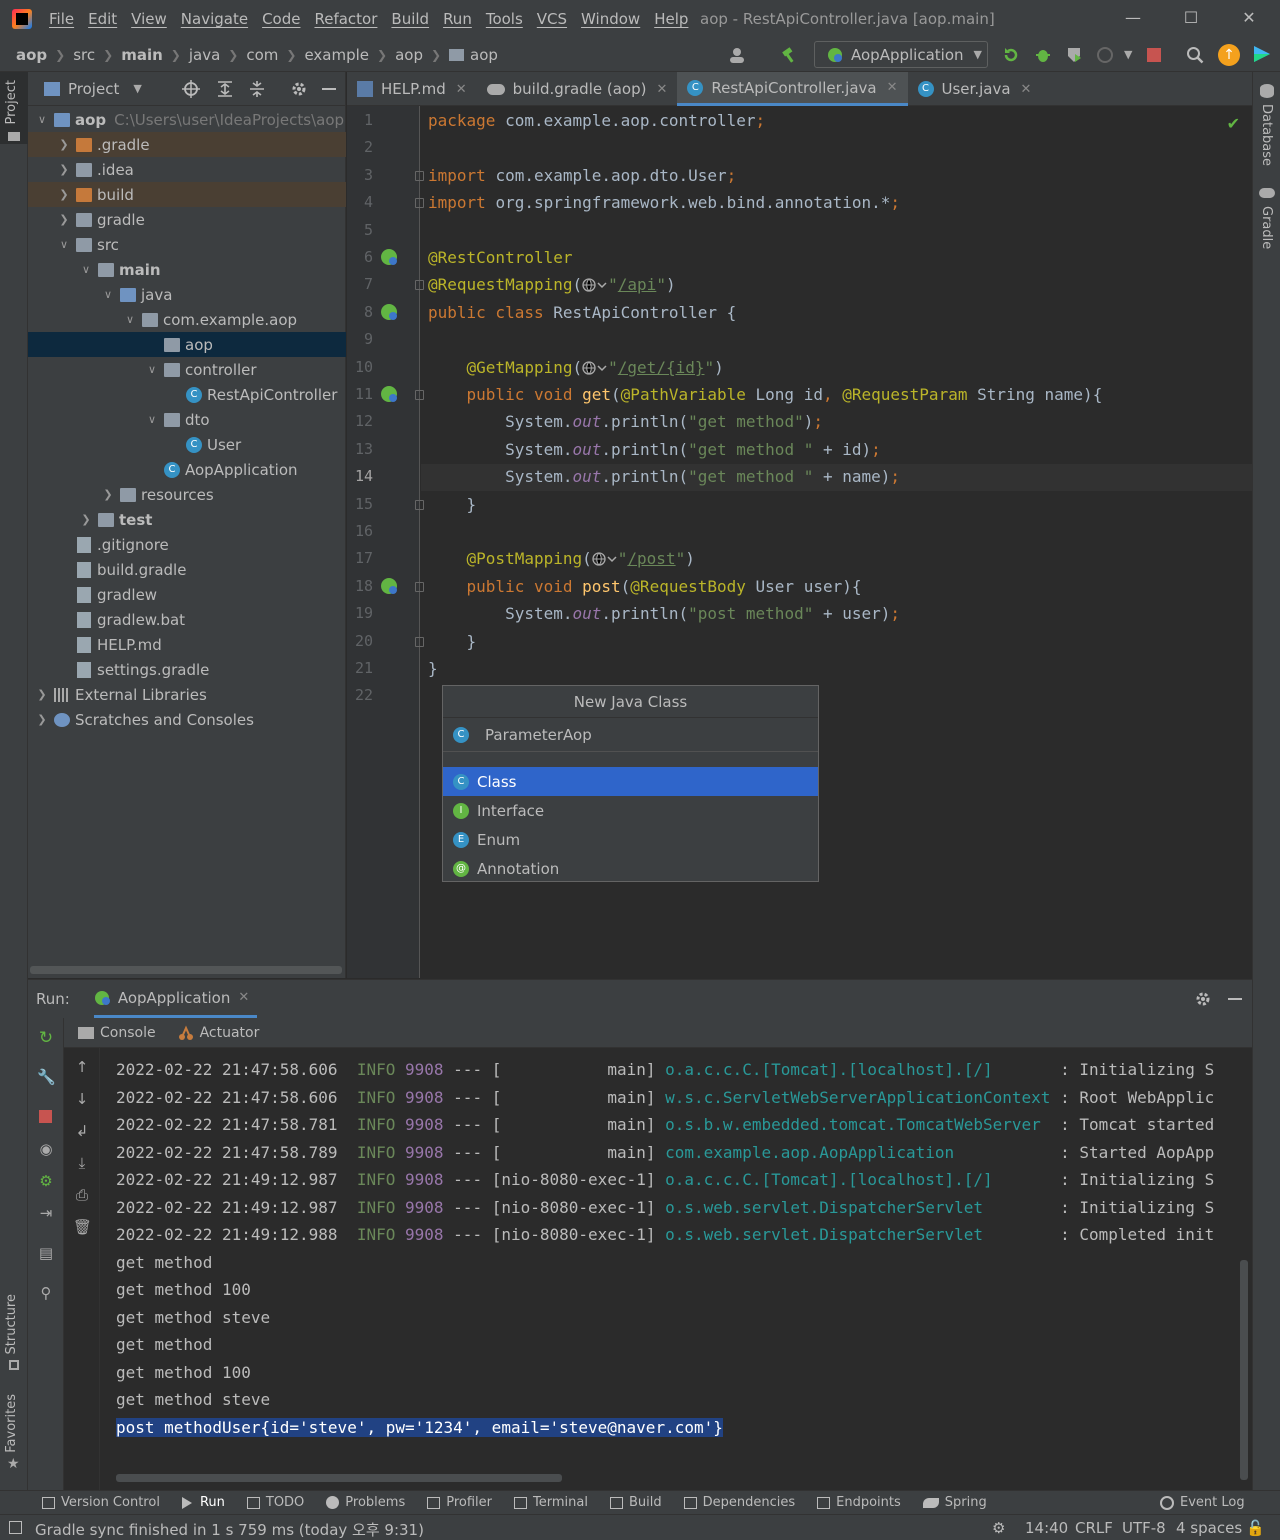  What do you see at coordinates (1209, 1528) in the screenshot?
I see `indent-setting: 4 spaces` at bounding box center [1209, 1528].